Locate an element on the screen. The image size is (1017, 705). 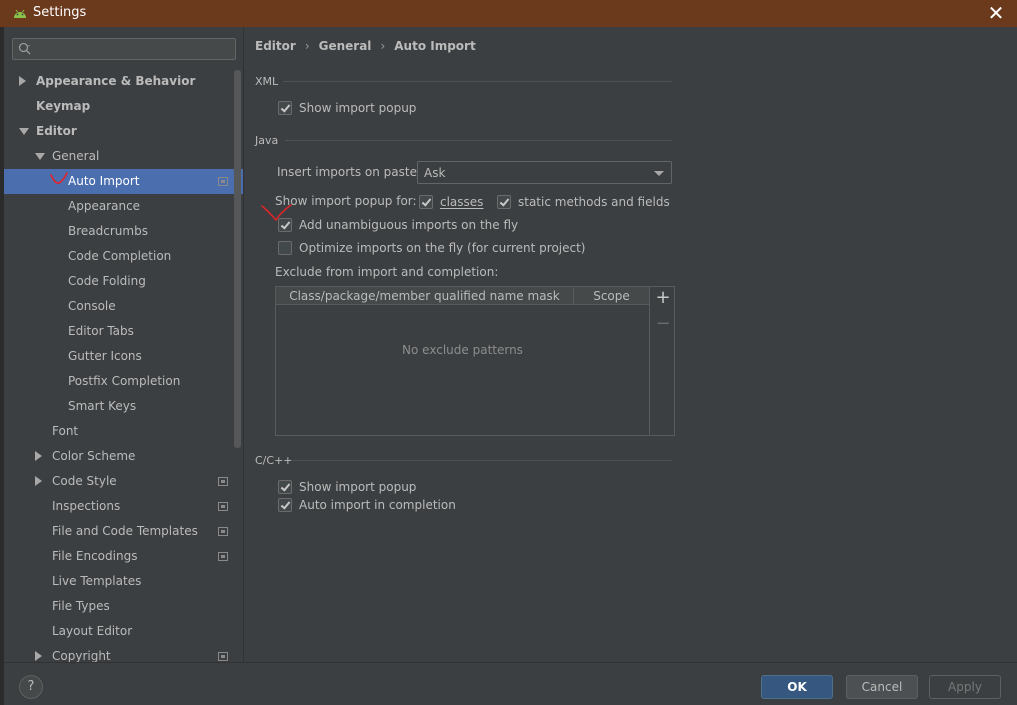
sidebar-item-color-scheme: Color Scheme is located at coordinates (123, 456).